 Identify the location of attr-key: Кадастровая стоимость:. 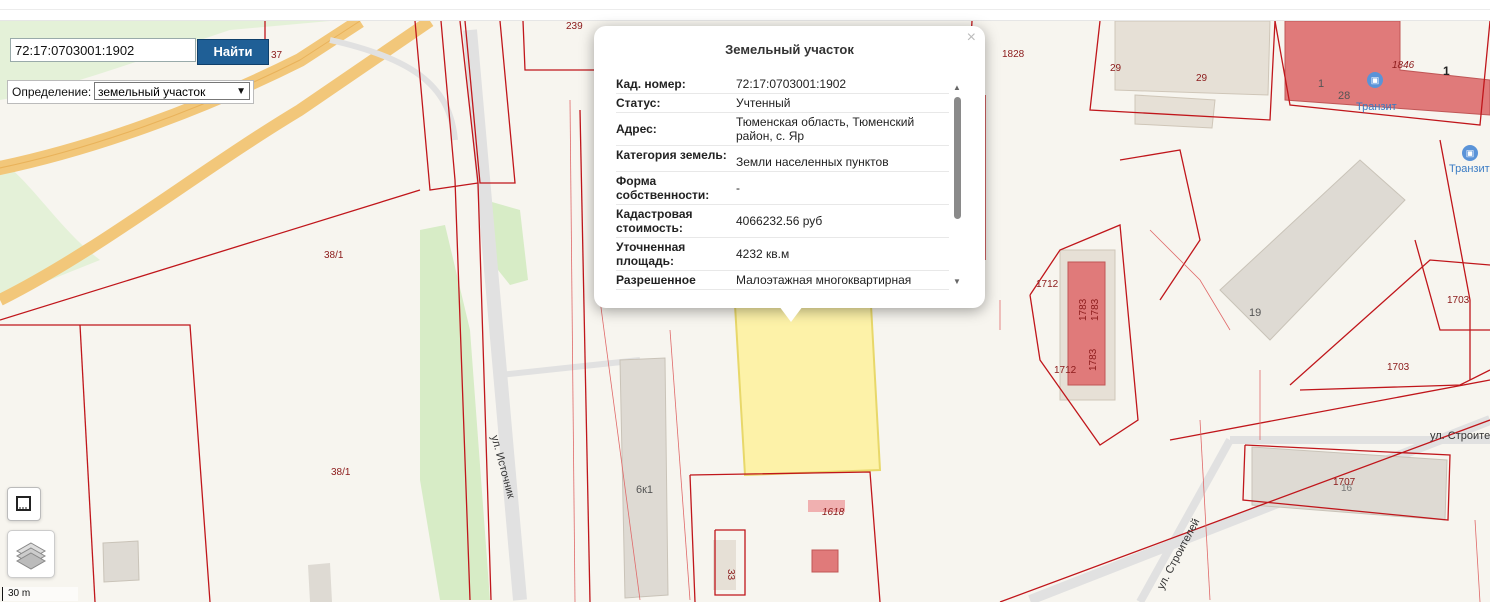
(654, 221).